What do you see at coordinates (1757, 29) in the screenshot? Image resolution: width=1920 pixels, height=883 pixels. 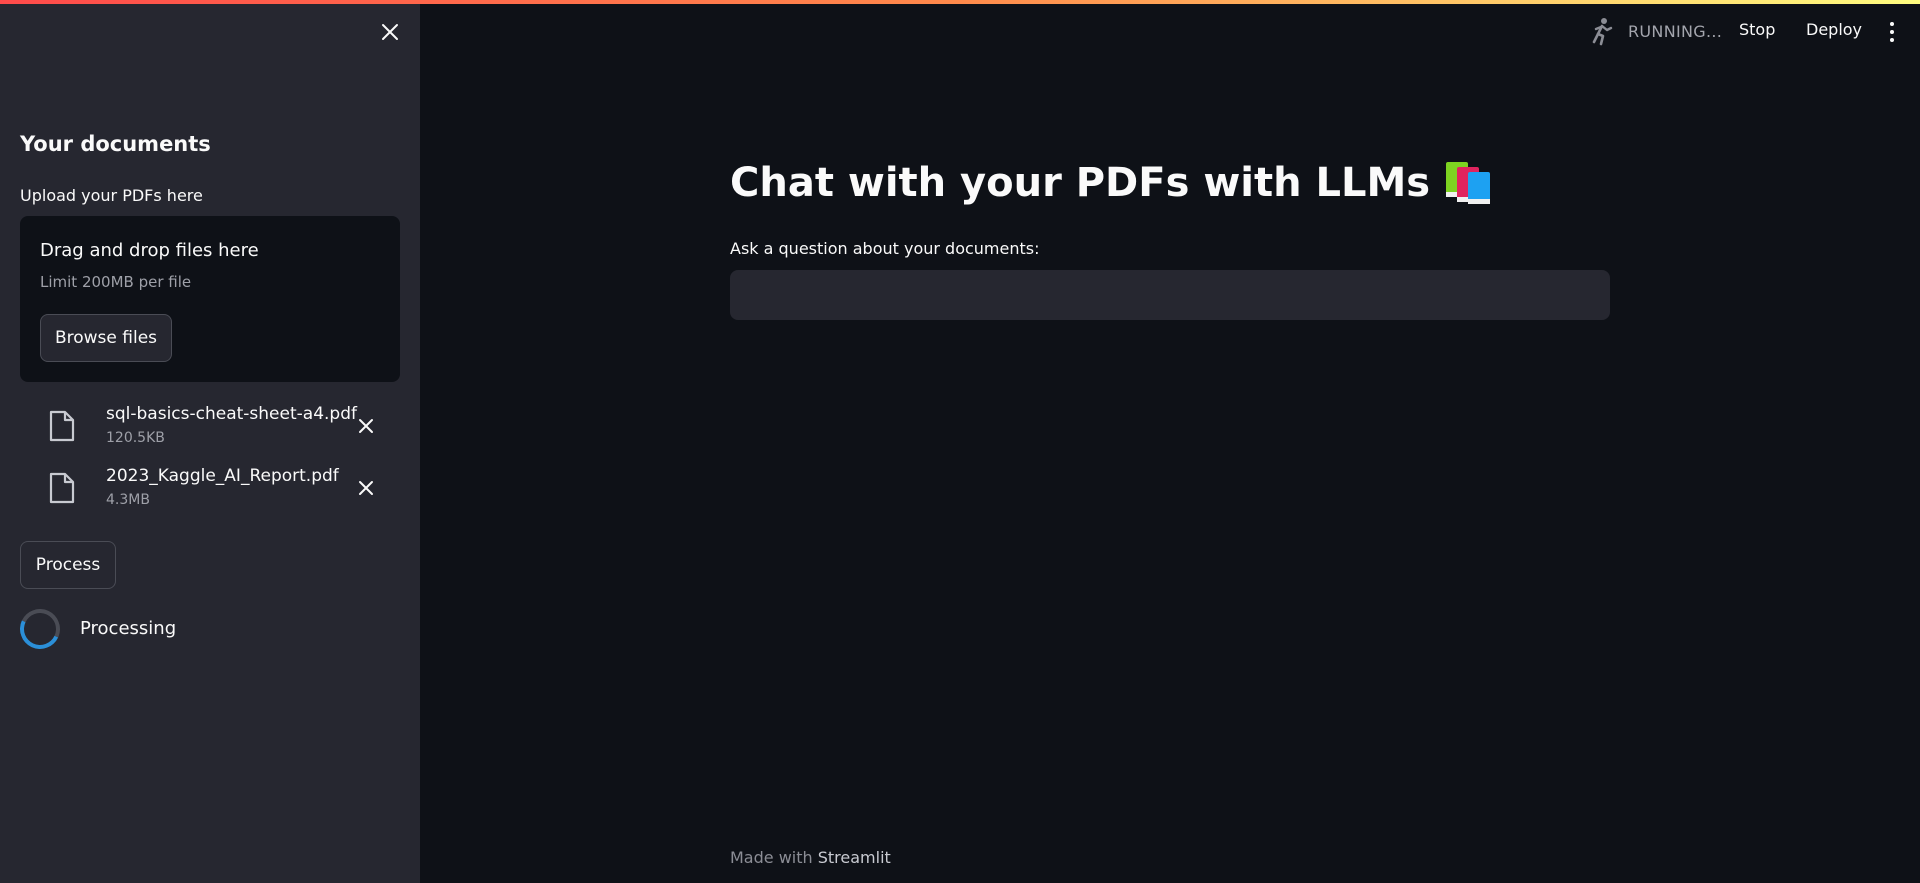 I see `stop-button: Stop` at bounding box center [1757, 29].